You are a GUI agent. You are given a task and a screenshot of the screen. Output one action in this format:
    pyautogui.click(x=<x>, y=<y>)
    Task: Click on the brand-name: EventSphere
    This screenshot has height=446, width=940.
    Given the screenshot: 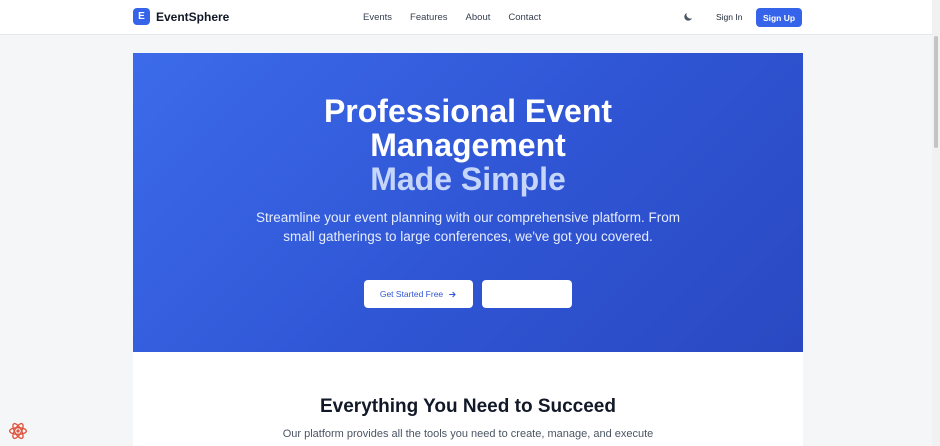 What is the action you would take?
    pyautogui.click(x=193, y=16)
    